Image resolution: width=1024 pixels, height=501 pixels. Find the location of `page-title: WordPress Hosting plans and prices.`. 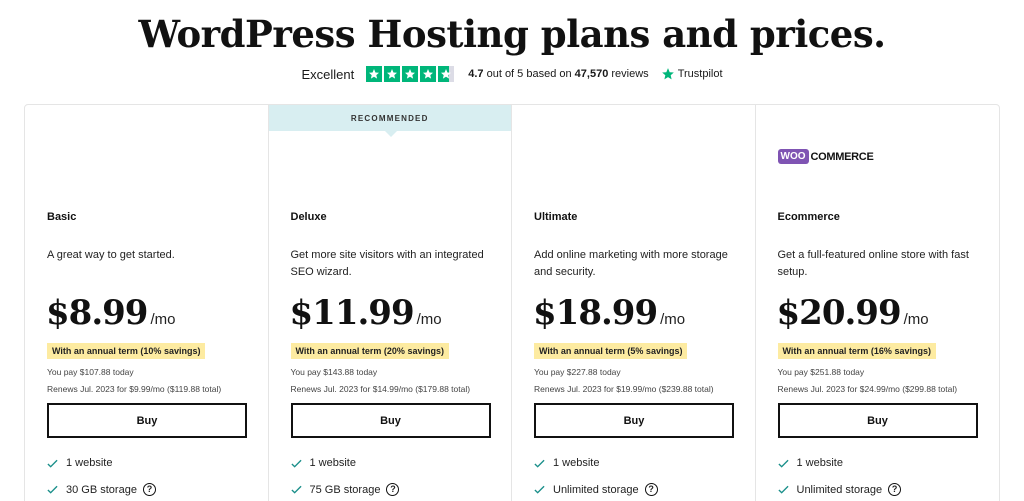

page-title: WordPress Hosting plans and prices. is located at coordinates (512, 34).